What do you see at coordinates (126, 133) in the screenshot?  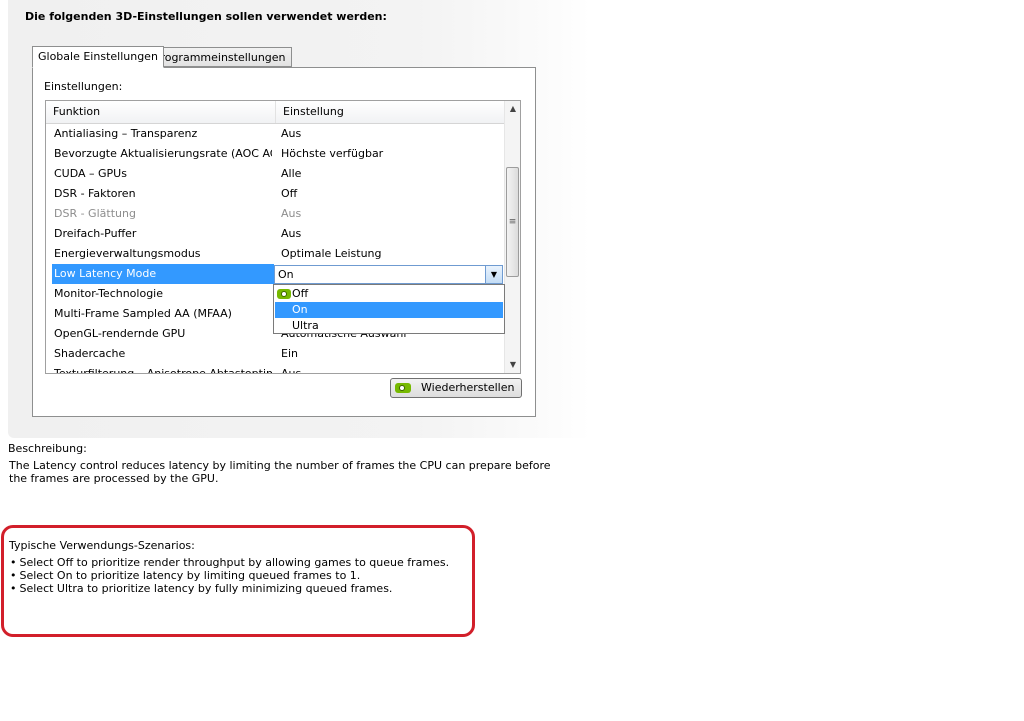 I see `row-function: Antialiasing – Transparenz` at bounding box center [126, 133].